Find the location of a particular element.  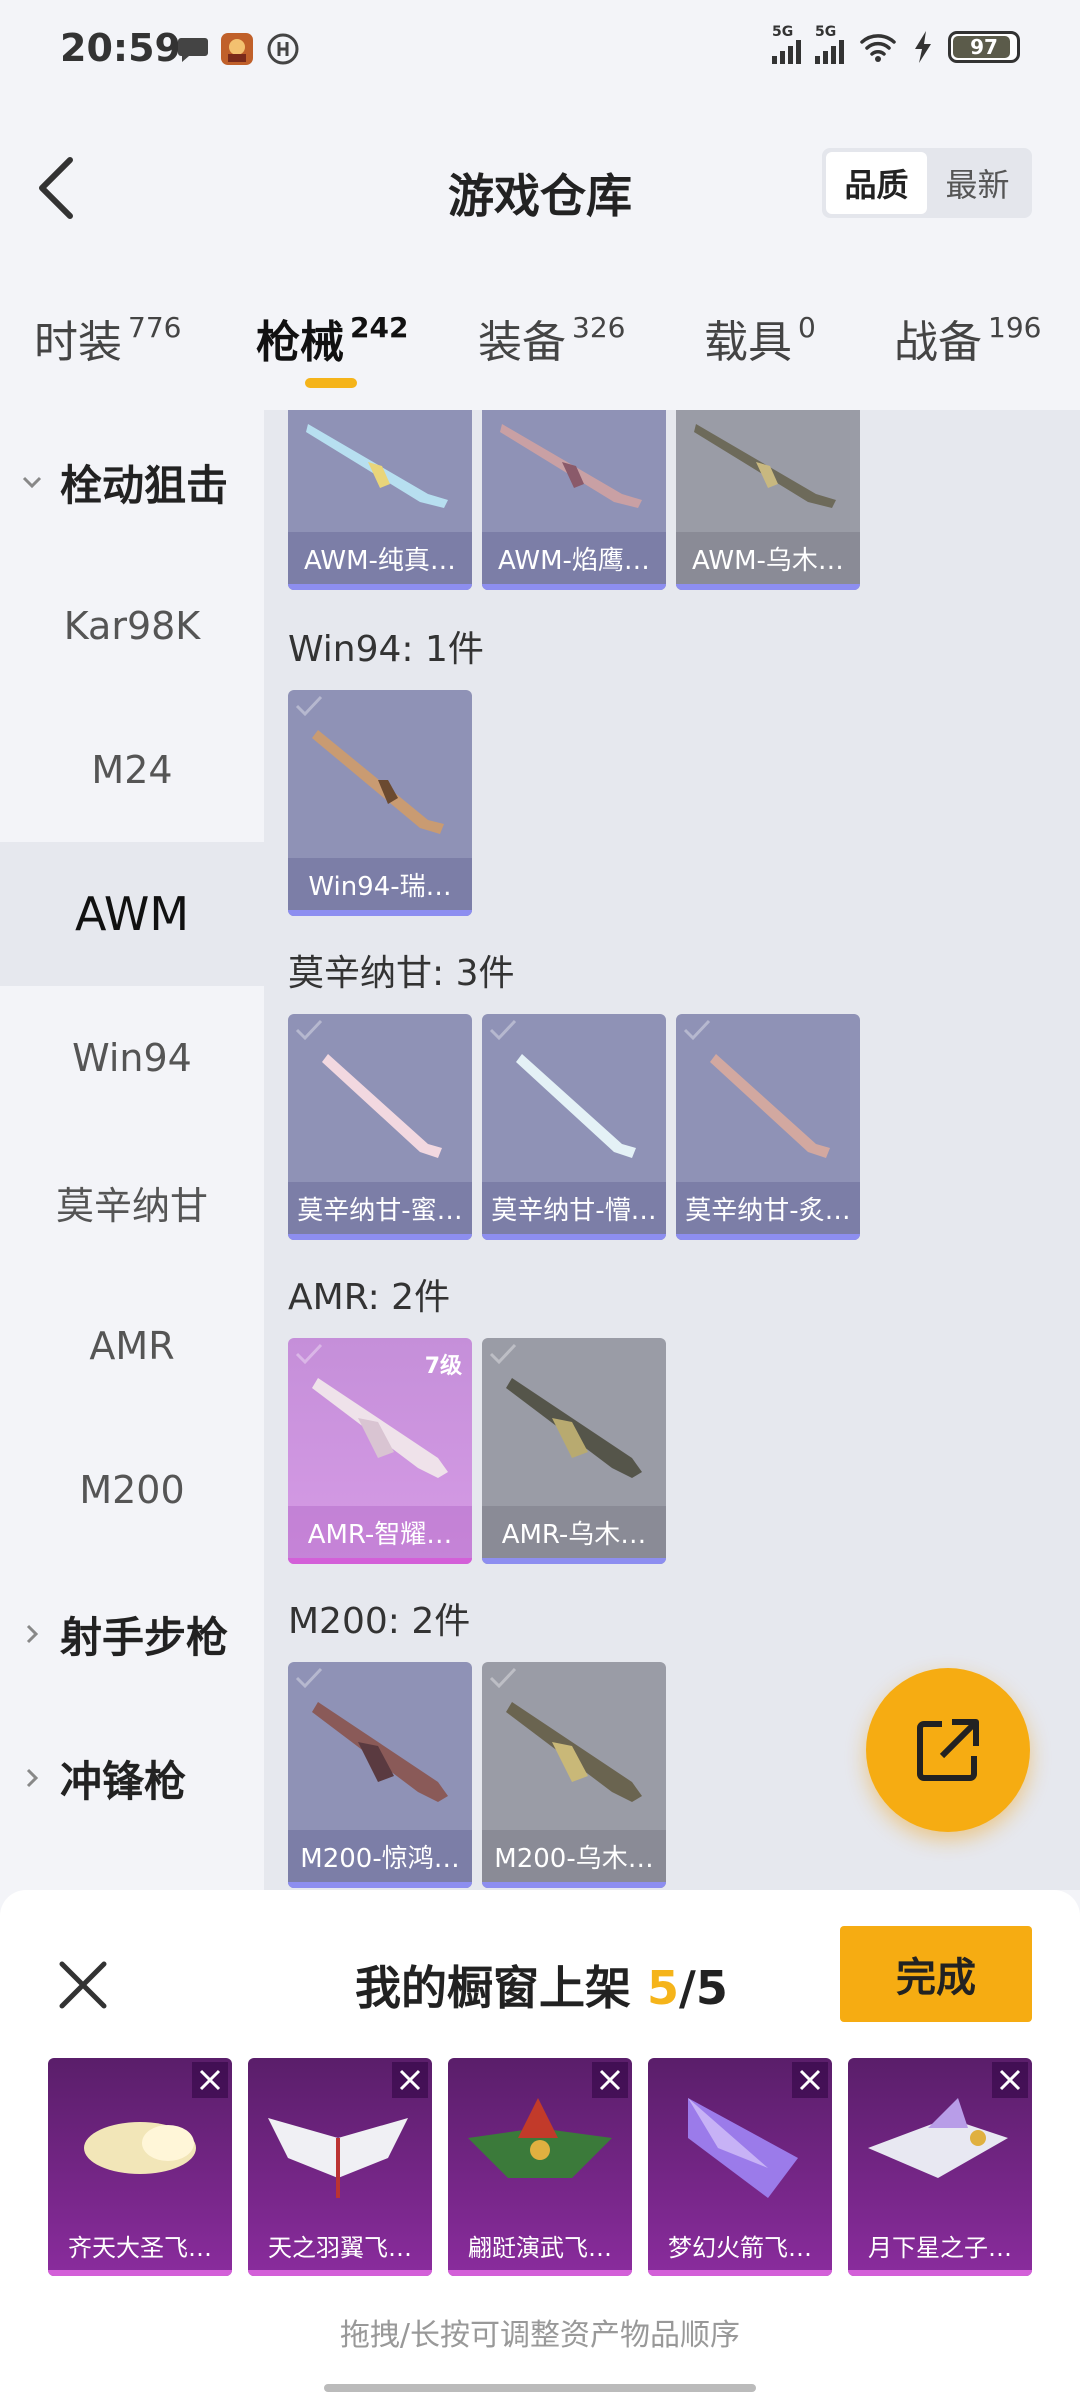

share-icon is located at coordinates (948, 1750).